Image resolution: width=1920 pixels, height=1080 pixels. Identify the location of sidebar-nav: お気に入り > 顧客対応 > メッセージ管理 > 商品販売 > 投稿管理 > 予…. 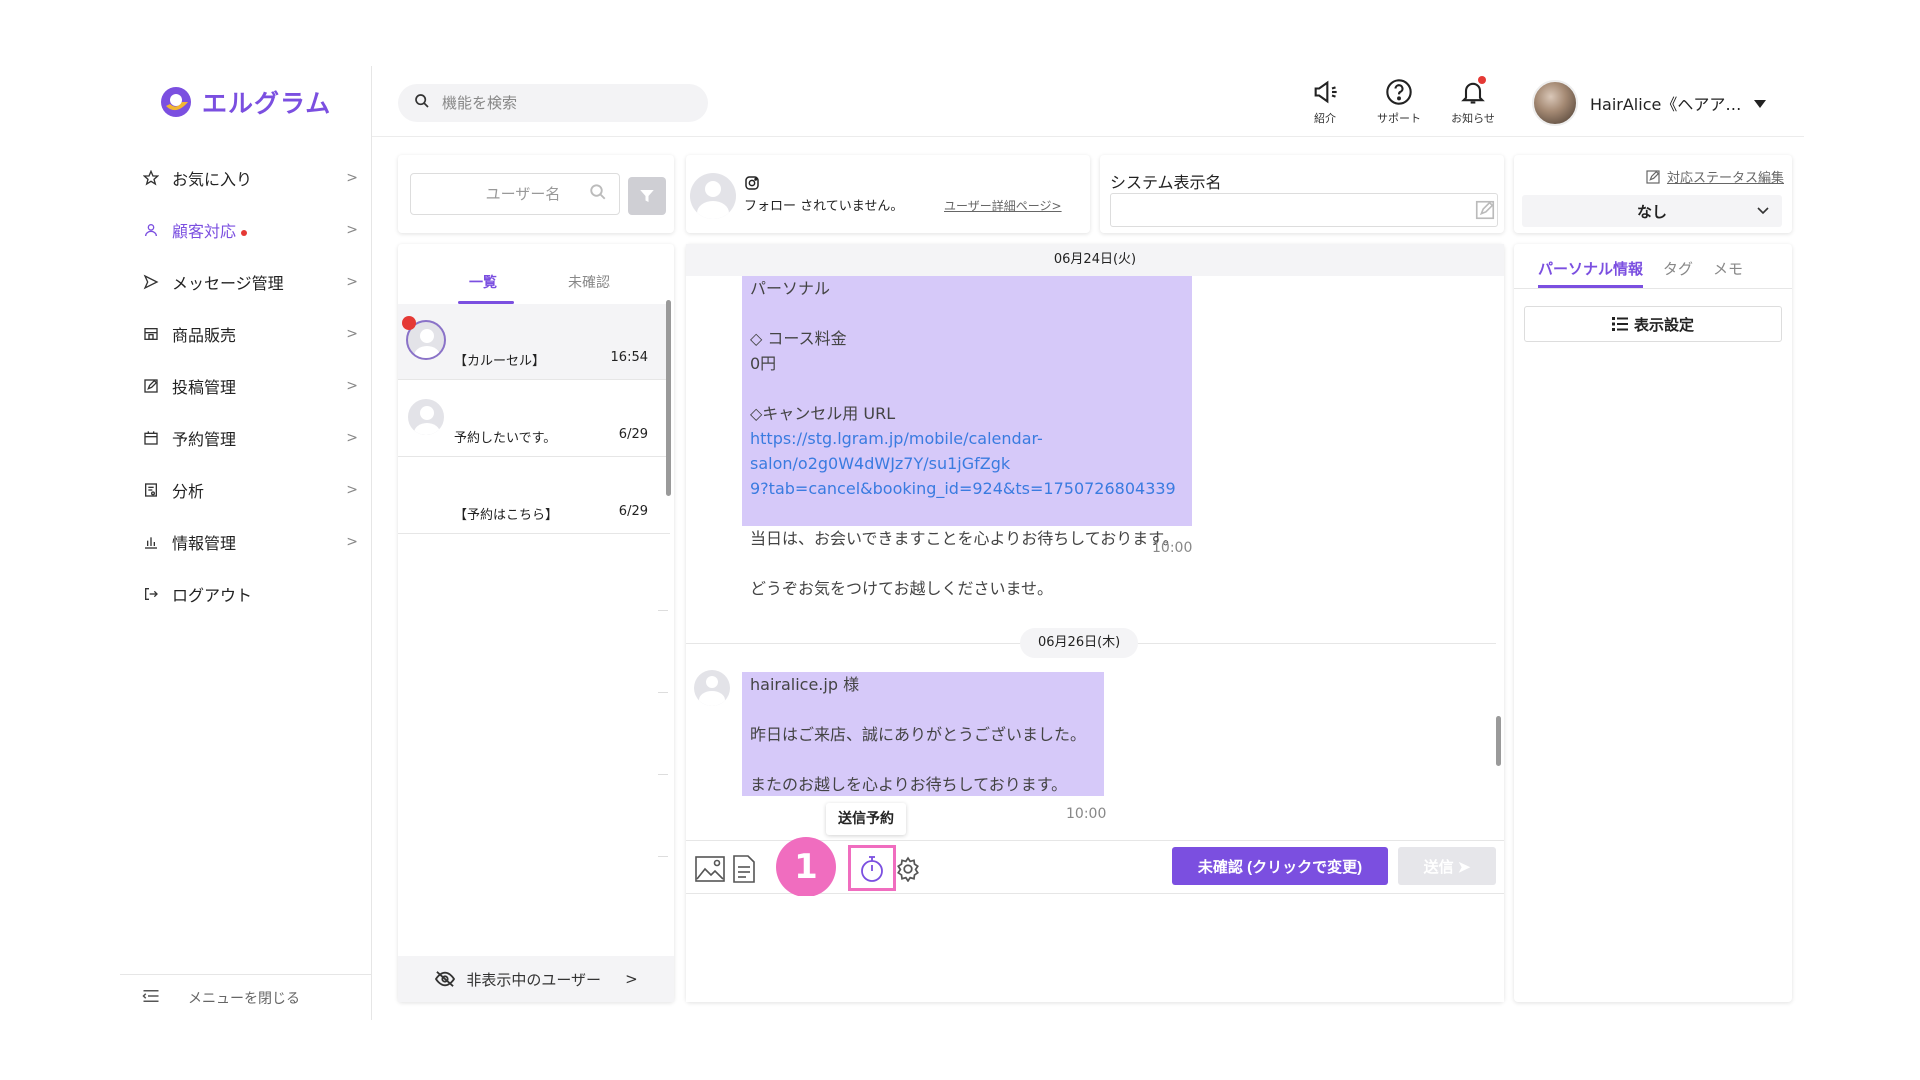
(246, 386).